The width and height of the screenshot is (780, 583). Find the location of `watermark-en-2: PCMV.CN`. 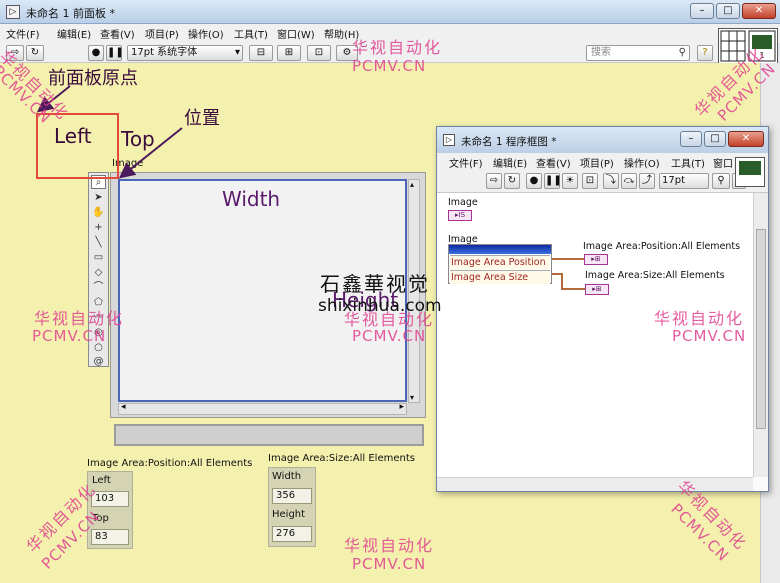

watermark-en-2: PCMV.CN is located at coordinates (69, 336).